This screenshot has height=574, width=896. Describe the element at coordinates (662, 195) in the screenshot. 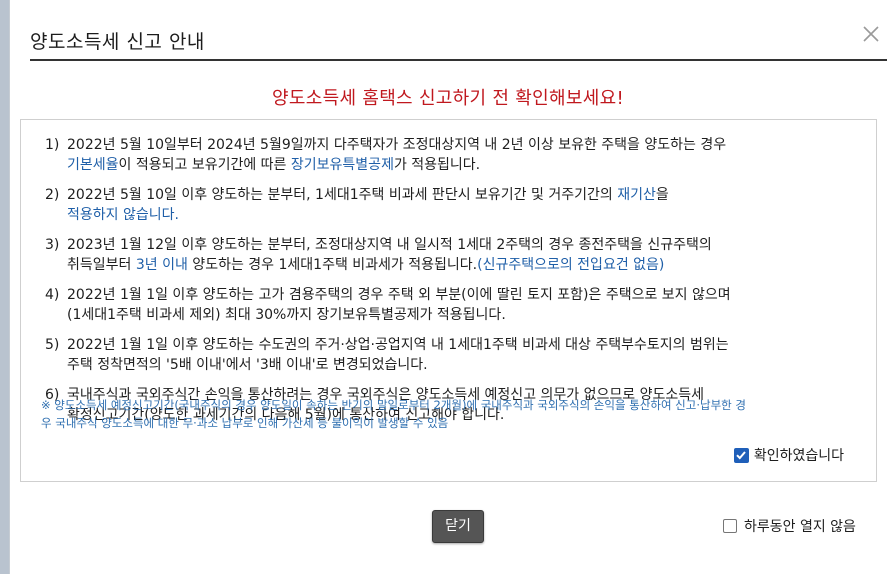

I see `item-text: 을` at that location.